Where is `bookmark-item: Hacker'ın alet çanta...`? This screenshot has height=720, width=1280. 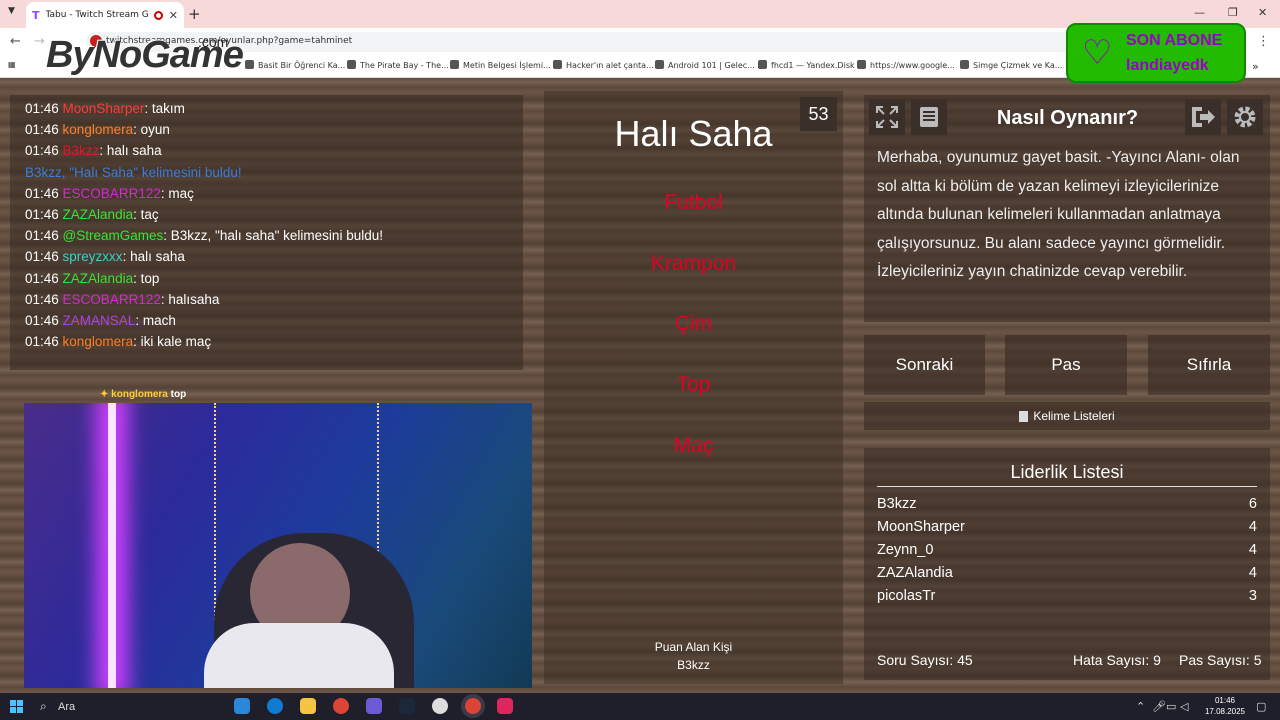 bookmark-item: Hacker'ın alet çanta... is located at coordinates (603, 65).